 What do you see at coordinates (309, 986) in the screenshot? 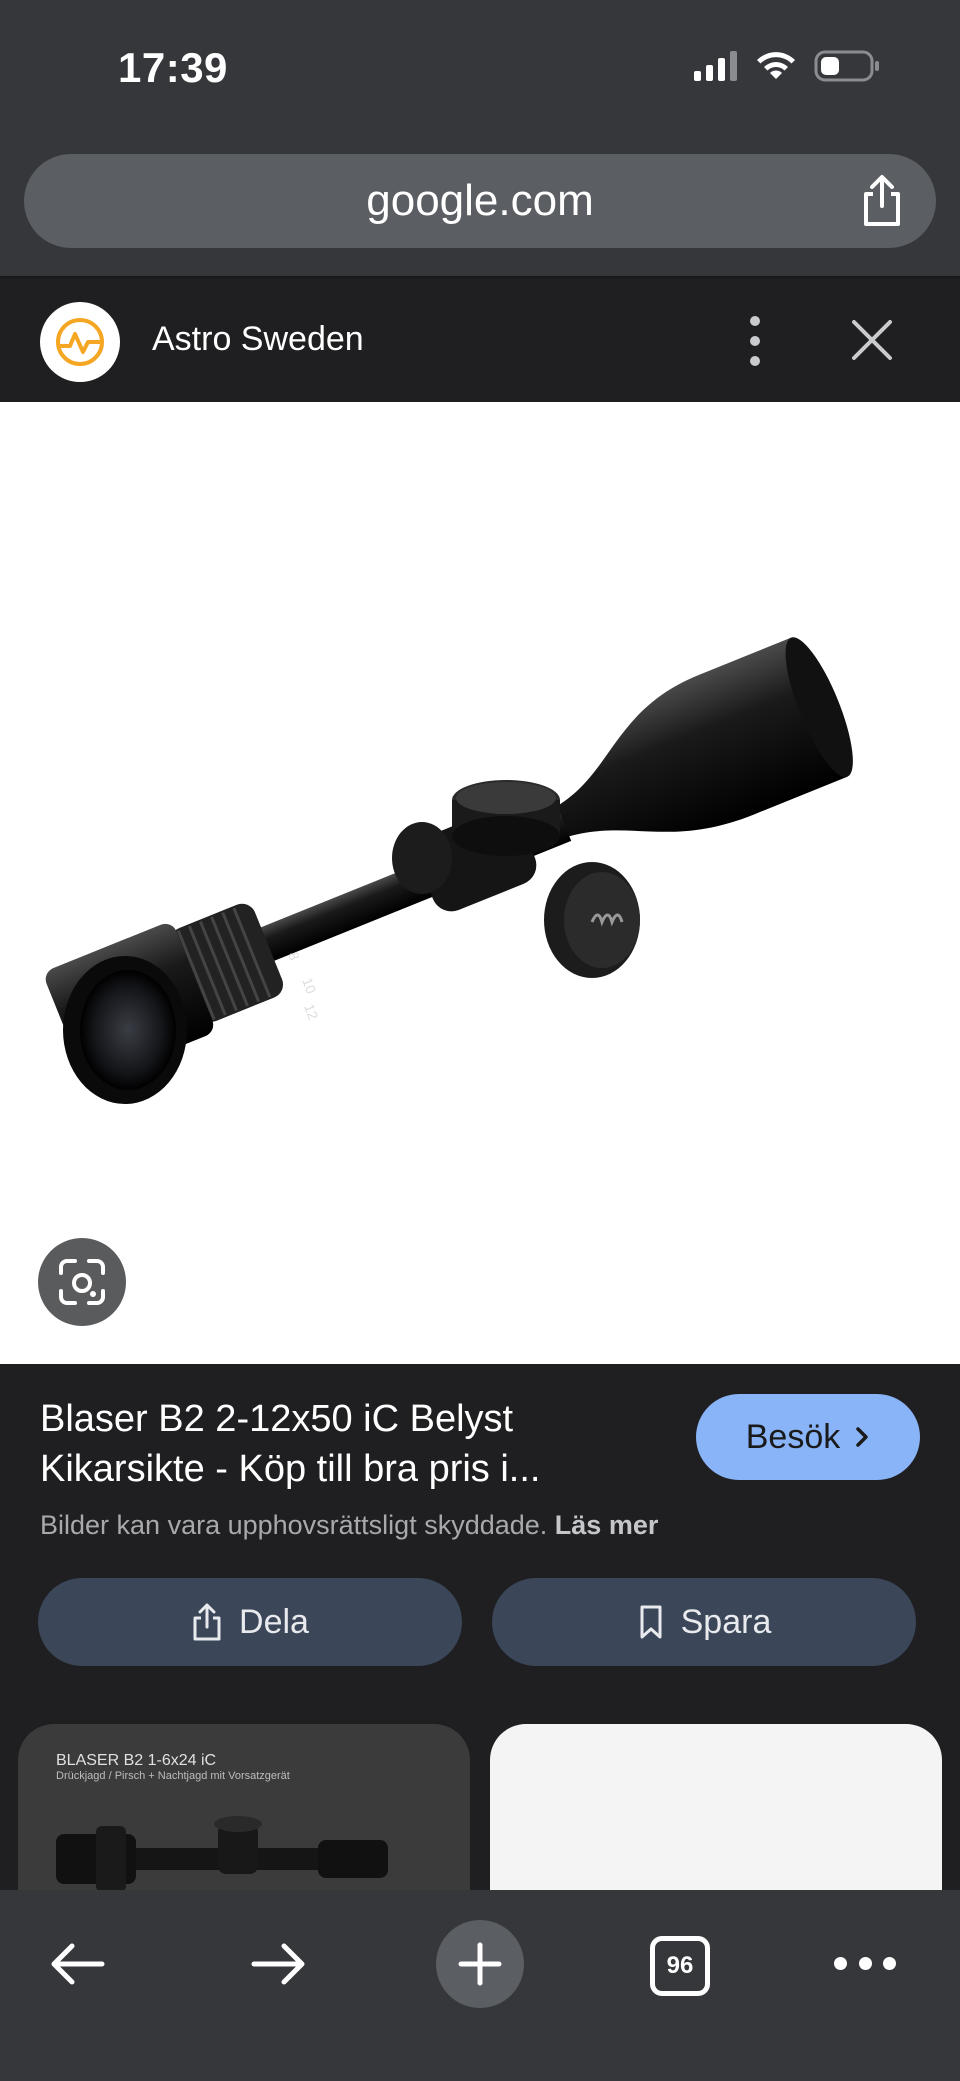
I see `svg-text: 10` at bounding box center [309, 986].